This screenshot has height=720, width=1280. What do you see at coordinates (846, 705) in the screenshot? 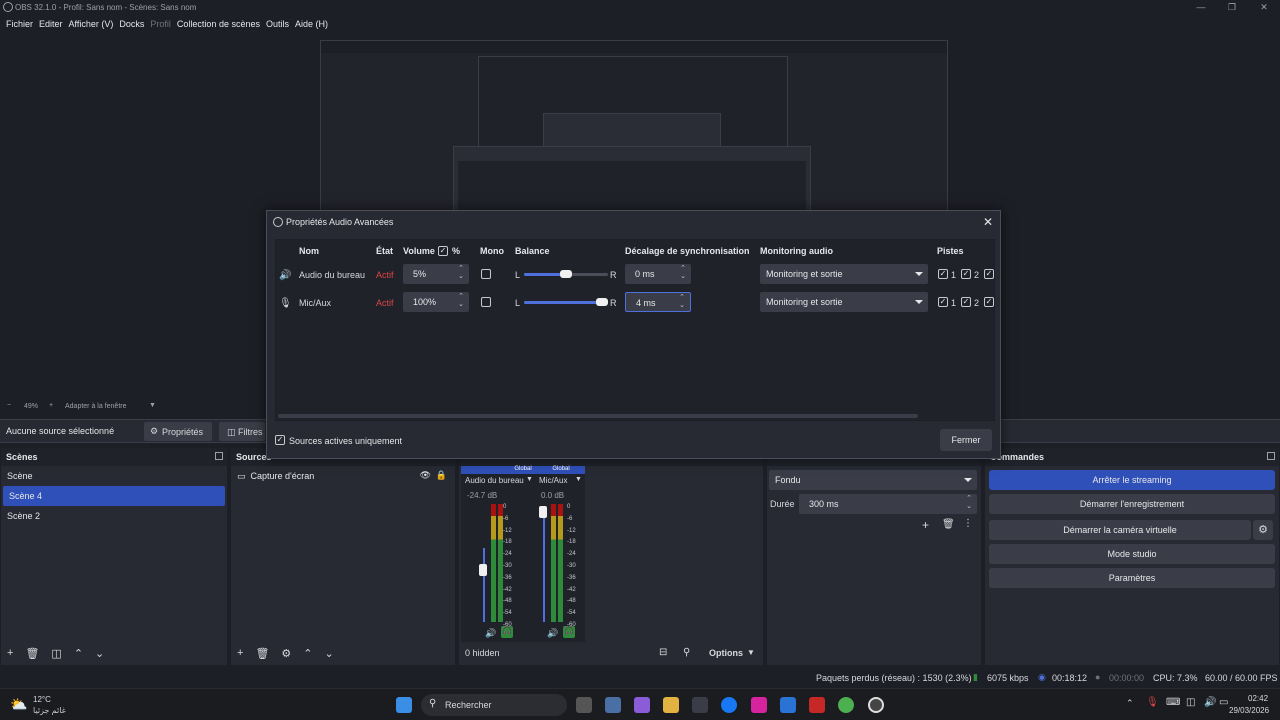
I see `chrome-icon` at bounding box center [846, 705].